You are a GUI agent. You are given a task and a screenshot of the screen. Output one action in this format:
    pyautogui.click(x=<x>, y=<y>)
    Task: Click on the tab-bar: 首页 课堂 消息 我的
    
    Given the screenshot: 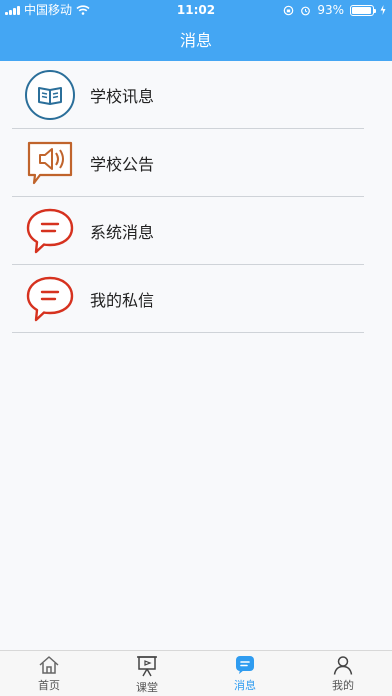 What is the action you would take?
    pyautogui.click(x=196, y=673)
    